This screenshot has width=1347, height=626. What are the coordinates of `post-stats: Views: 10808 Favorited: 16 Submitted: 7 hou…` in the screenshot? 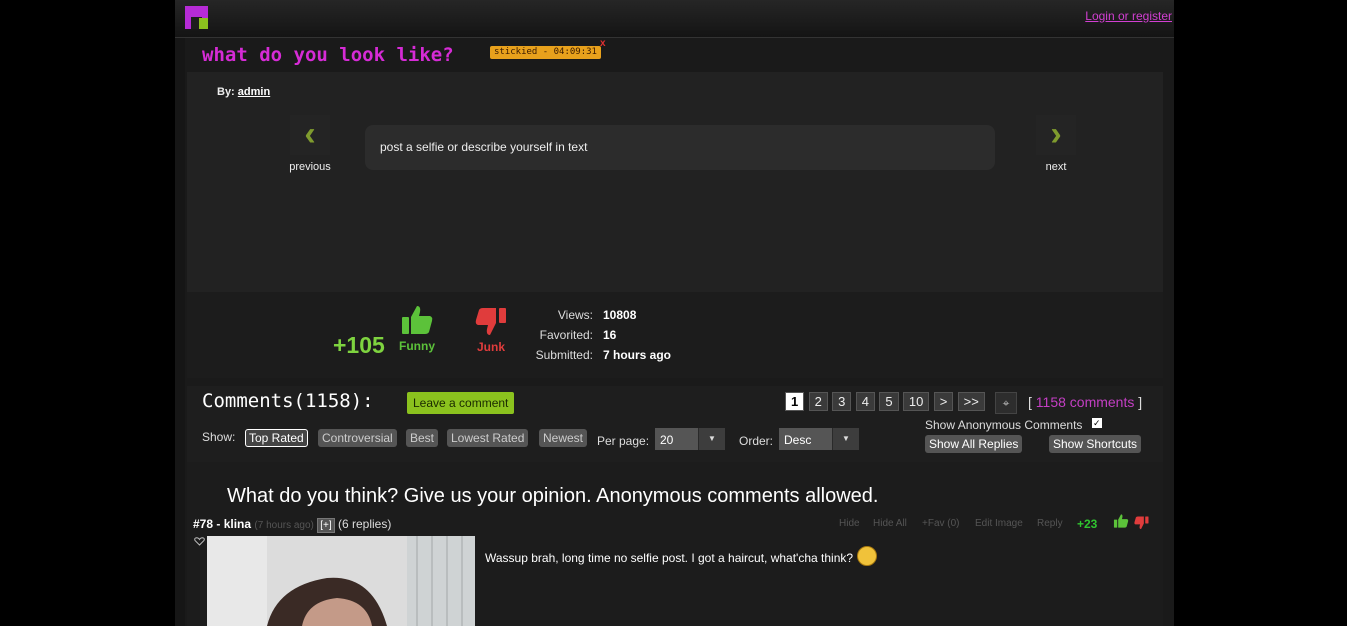 It's located at (599, 338).